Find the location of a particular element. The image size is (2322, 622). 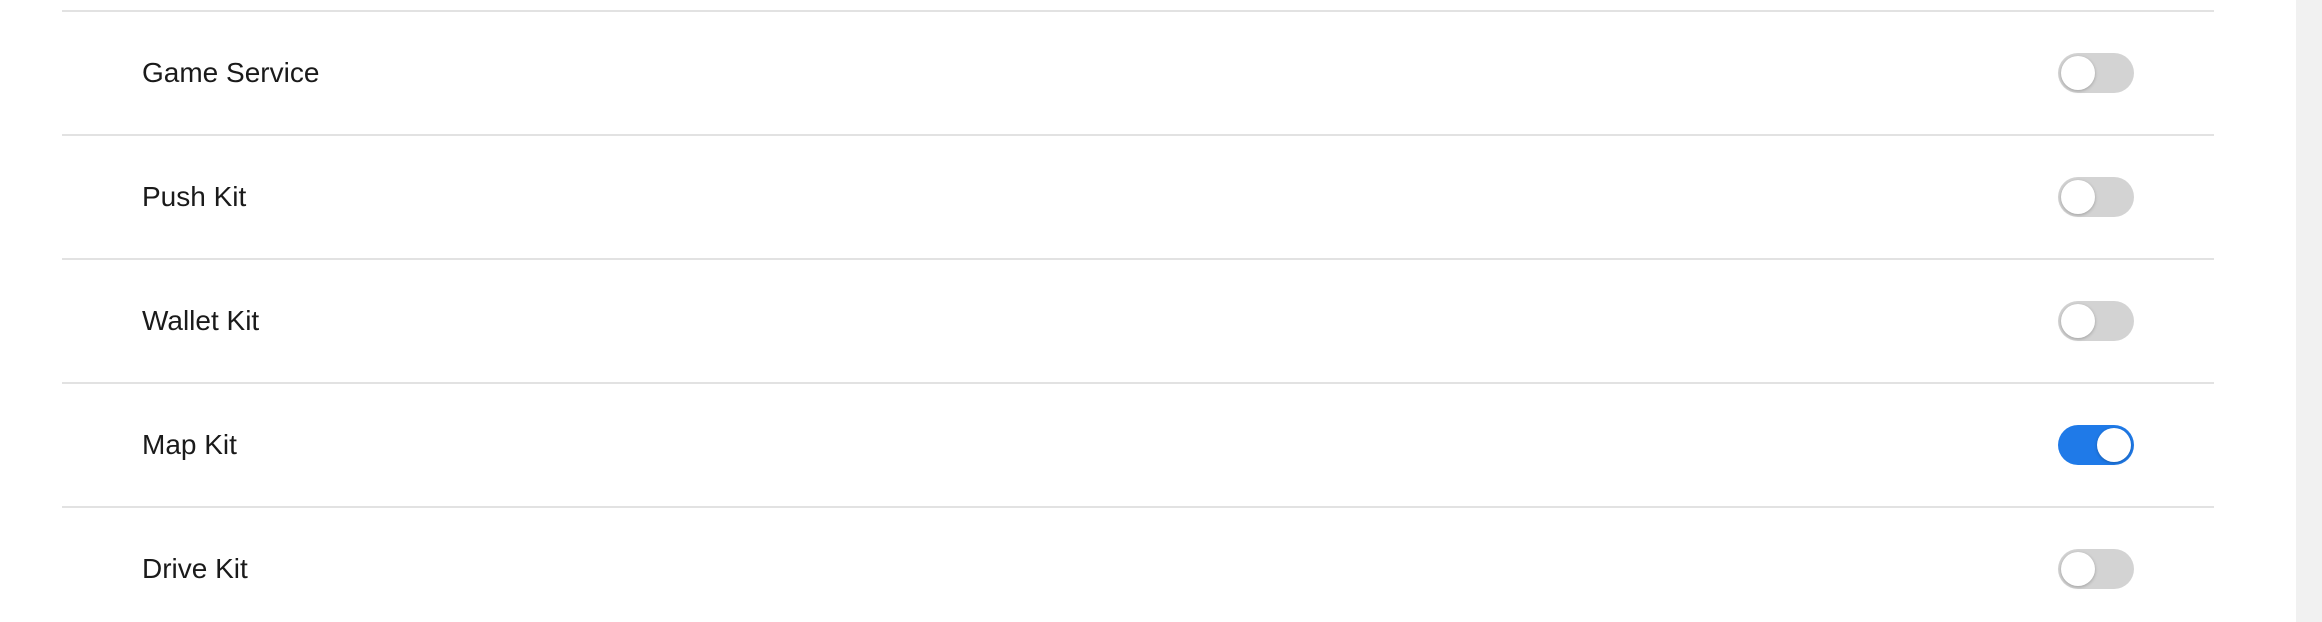

push-kit-toggle is located at coordinates (2096, 197).